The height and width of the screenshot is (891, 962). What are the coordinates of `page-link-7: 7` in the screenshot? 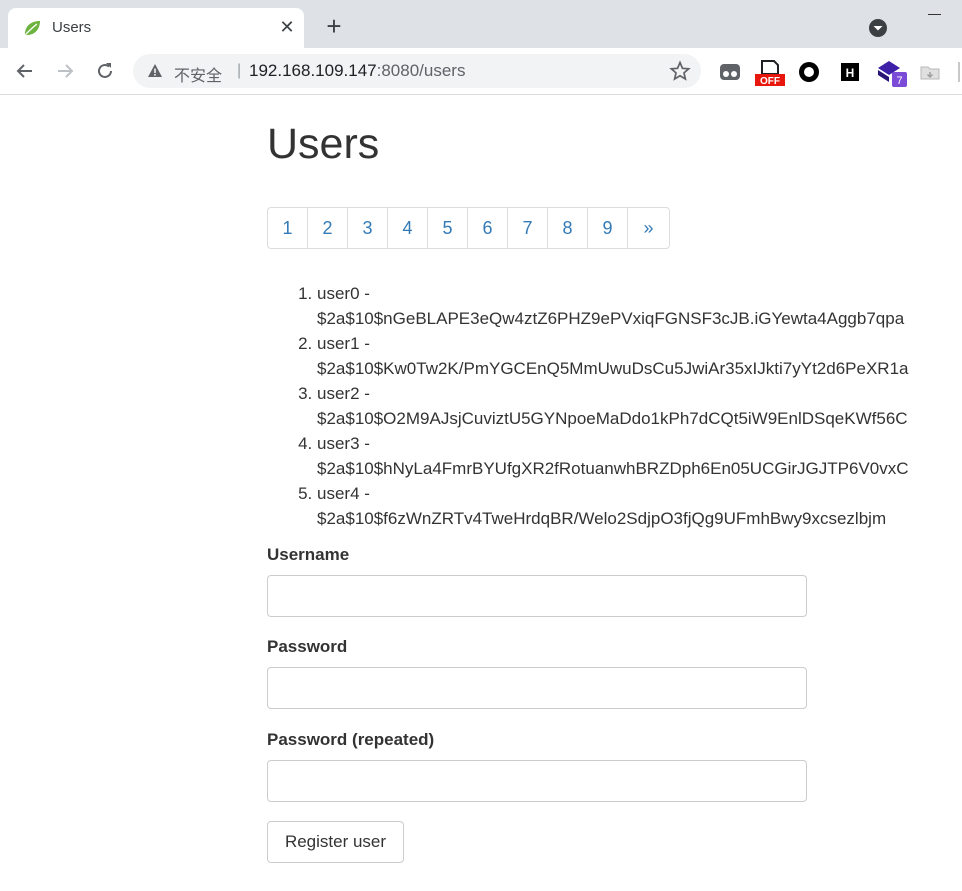 It's located at (528, 228).